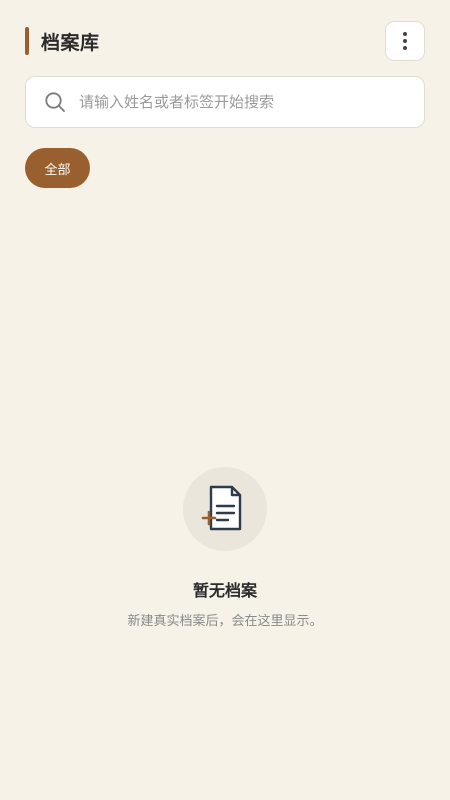  I want to click on header: 档案库, so click(225, 41).